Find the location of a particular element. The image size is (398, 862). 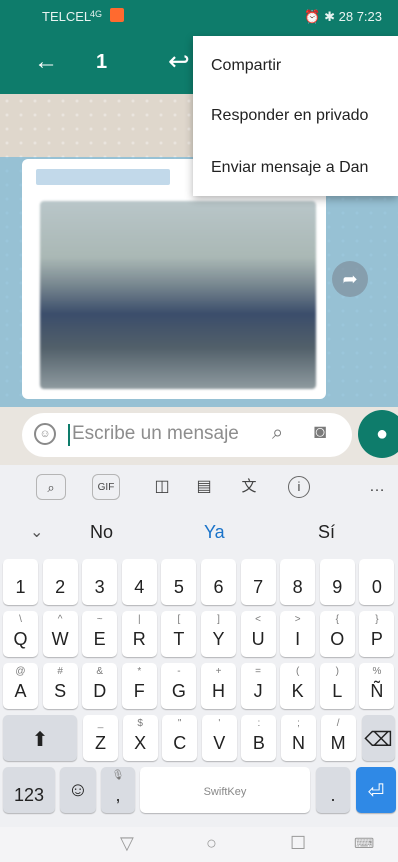

key-m: / M is located at coordinates (338, 738).